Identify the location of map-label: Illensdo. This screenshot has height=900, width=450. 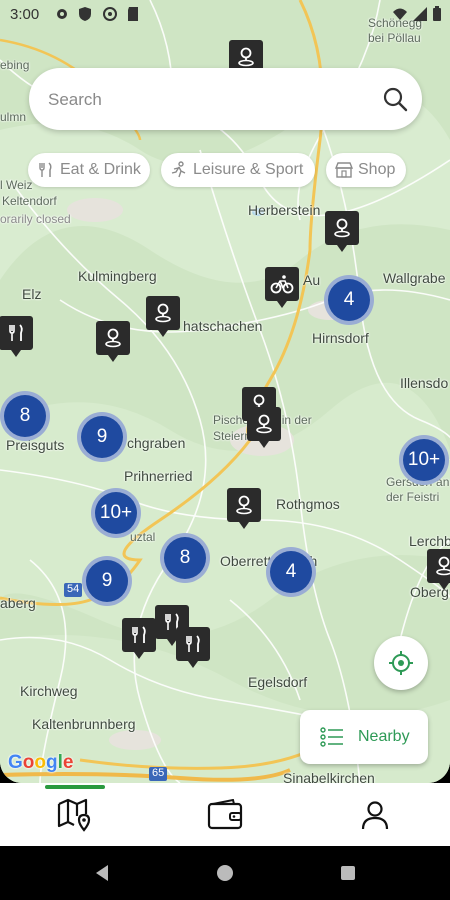
(424, 383).